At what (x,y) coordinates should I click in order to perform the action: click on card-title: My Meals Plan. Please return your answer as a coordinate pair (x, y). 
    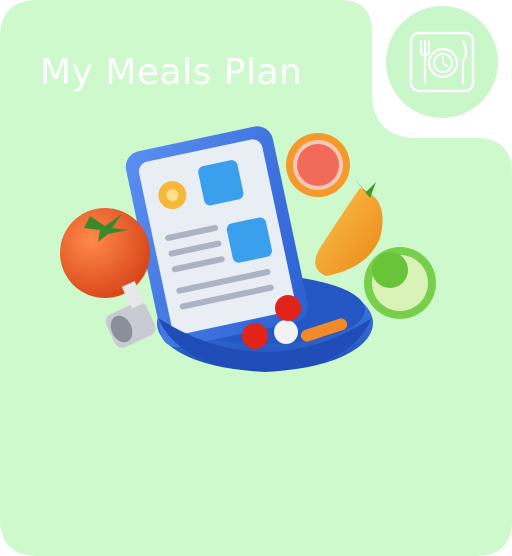
    Looking at the image, I should click on (171, 72).